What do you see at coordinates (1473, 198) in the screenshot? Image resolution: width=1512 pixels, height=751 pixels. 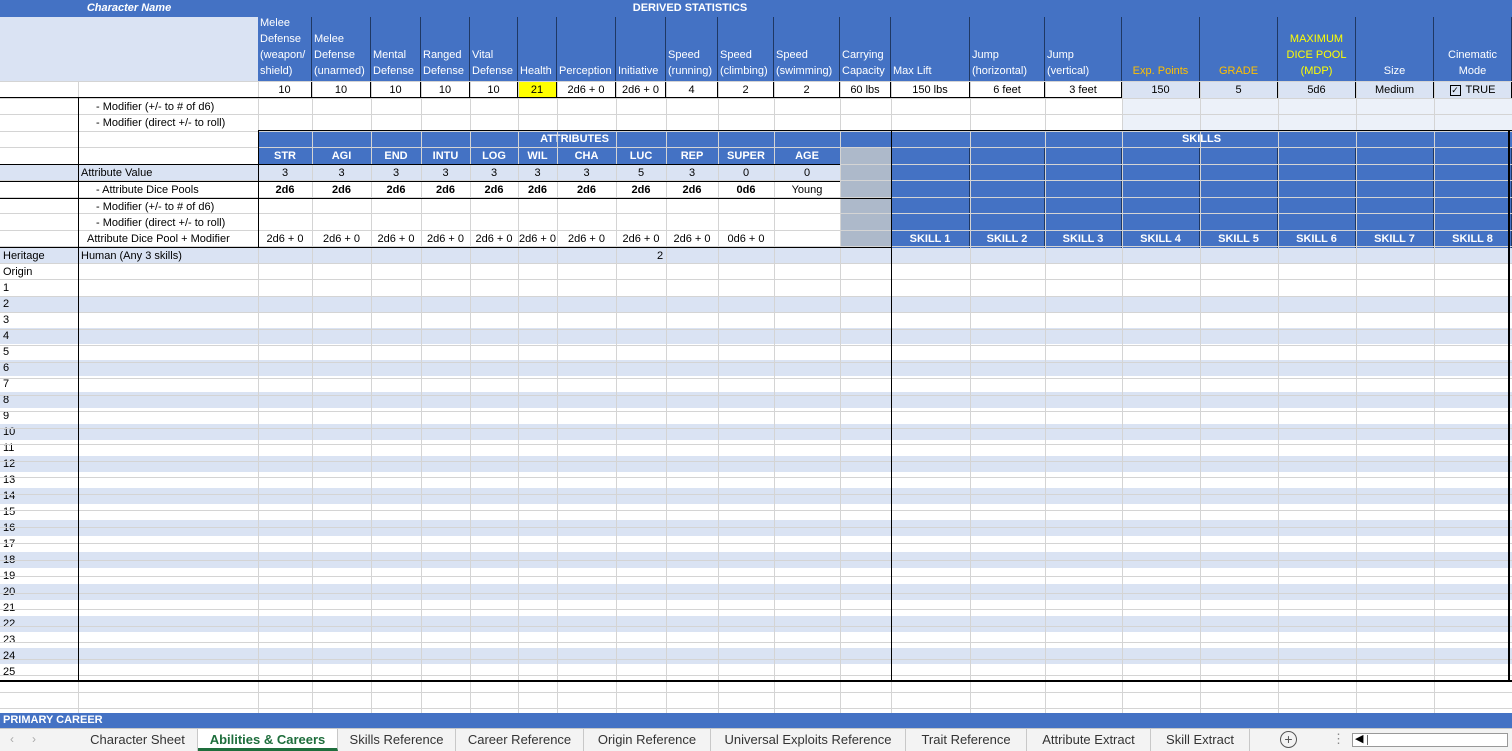 I see `skill-header-8: SKILL 8` at bounding box center [1473, 198].